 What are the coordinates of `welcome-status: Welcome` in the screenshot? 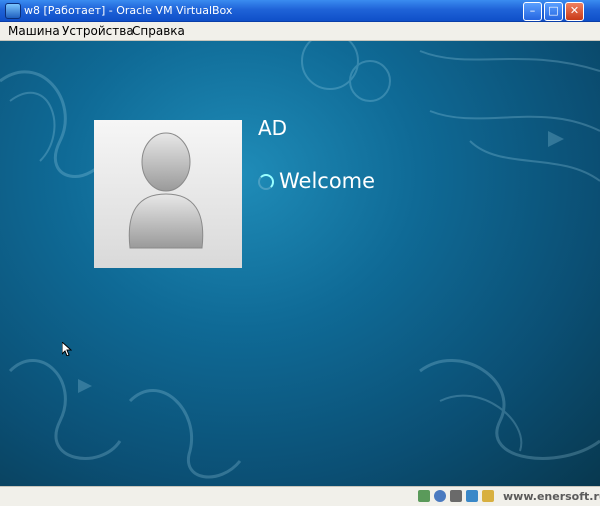 It's located at (327, 181).